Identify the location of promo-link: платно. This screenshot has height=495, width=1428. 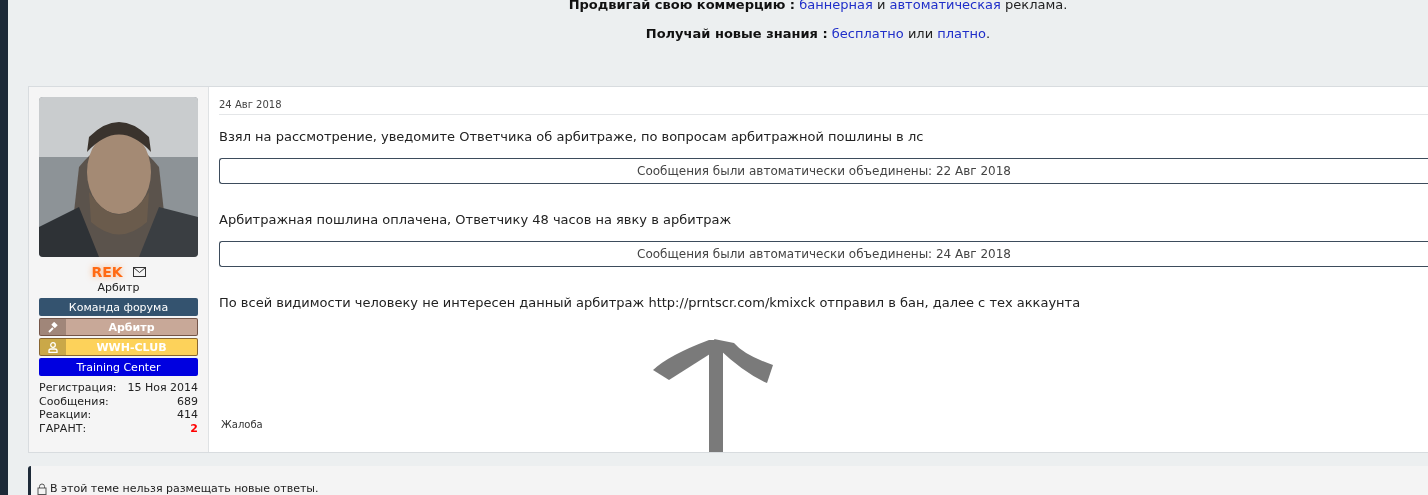
(962, 33).